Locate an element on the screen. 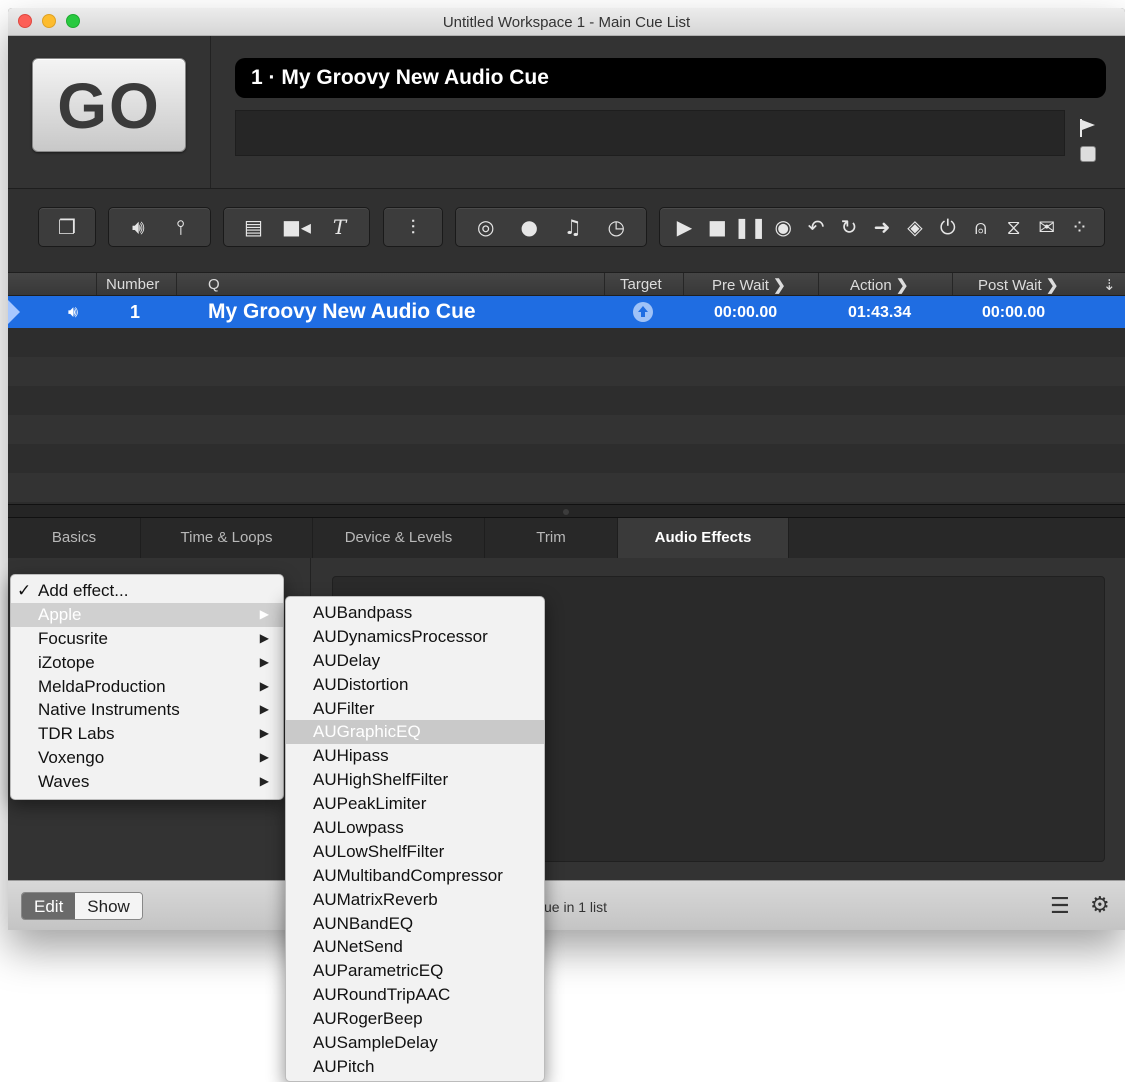 Image resolution: width=1125 pixels, height=1082 pixels. status-bar: Edit Show ue in 1 list ☰ ⚙ is located at coordinates (566, 905).